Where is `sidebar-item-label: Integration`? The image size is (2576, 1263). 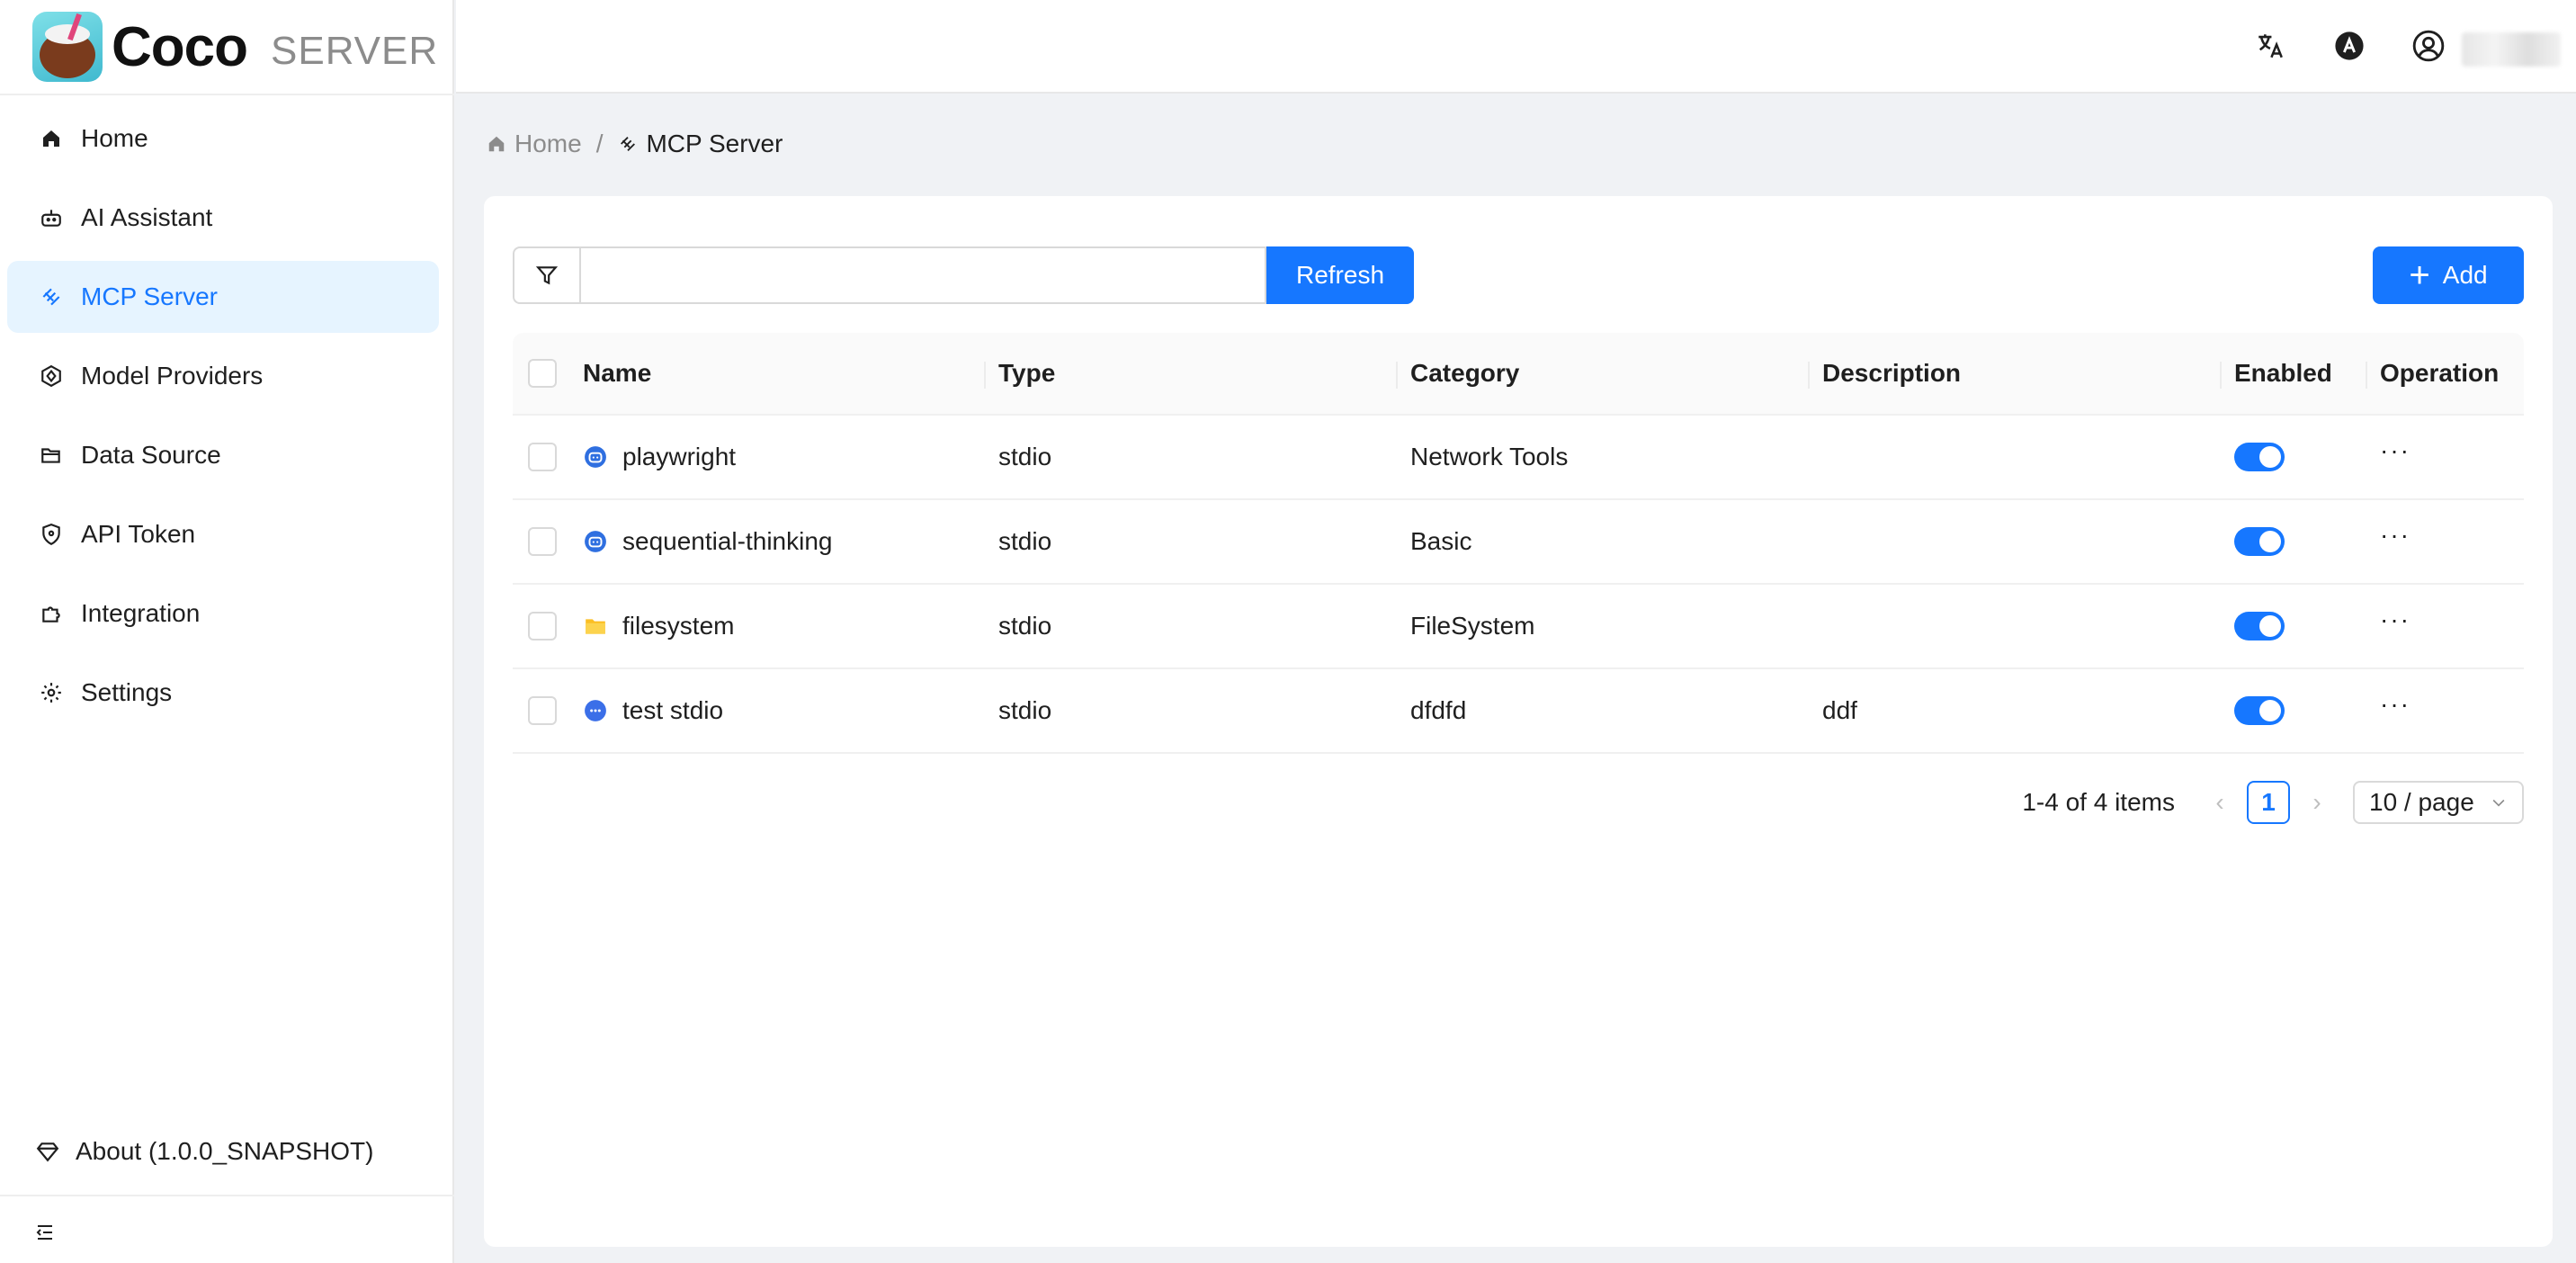
sidebar-item-label: Integration is located at coordinates (141, 613).